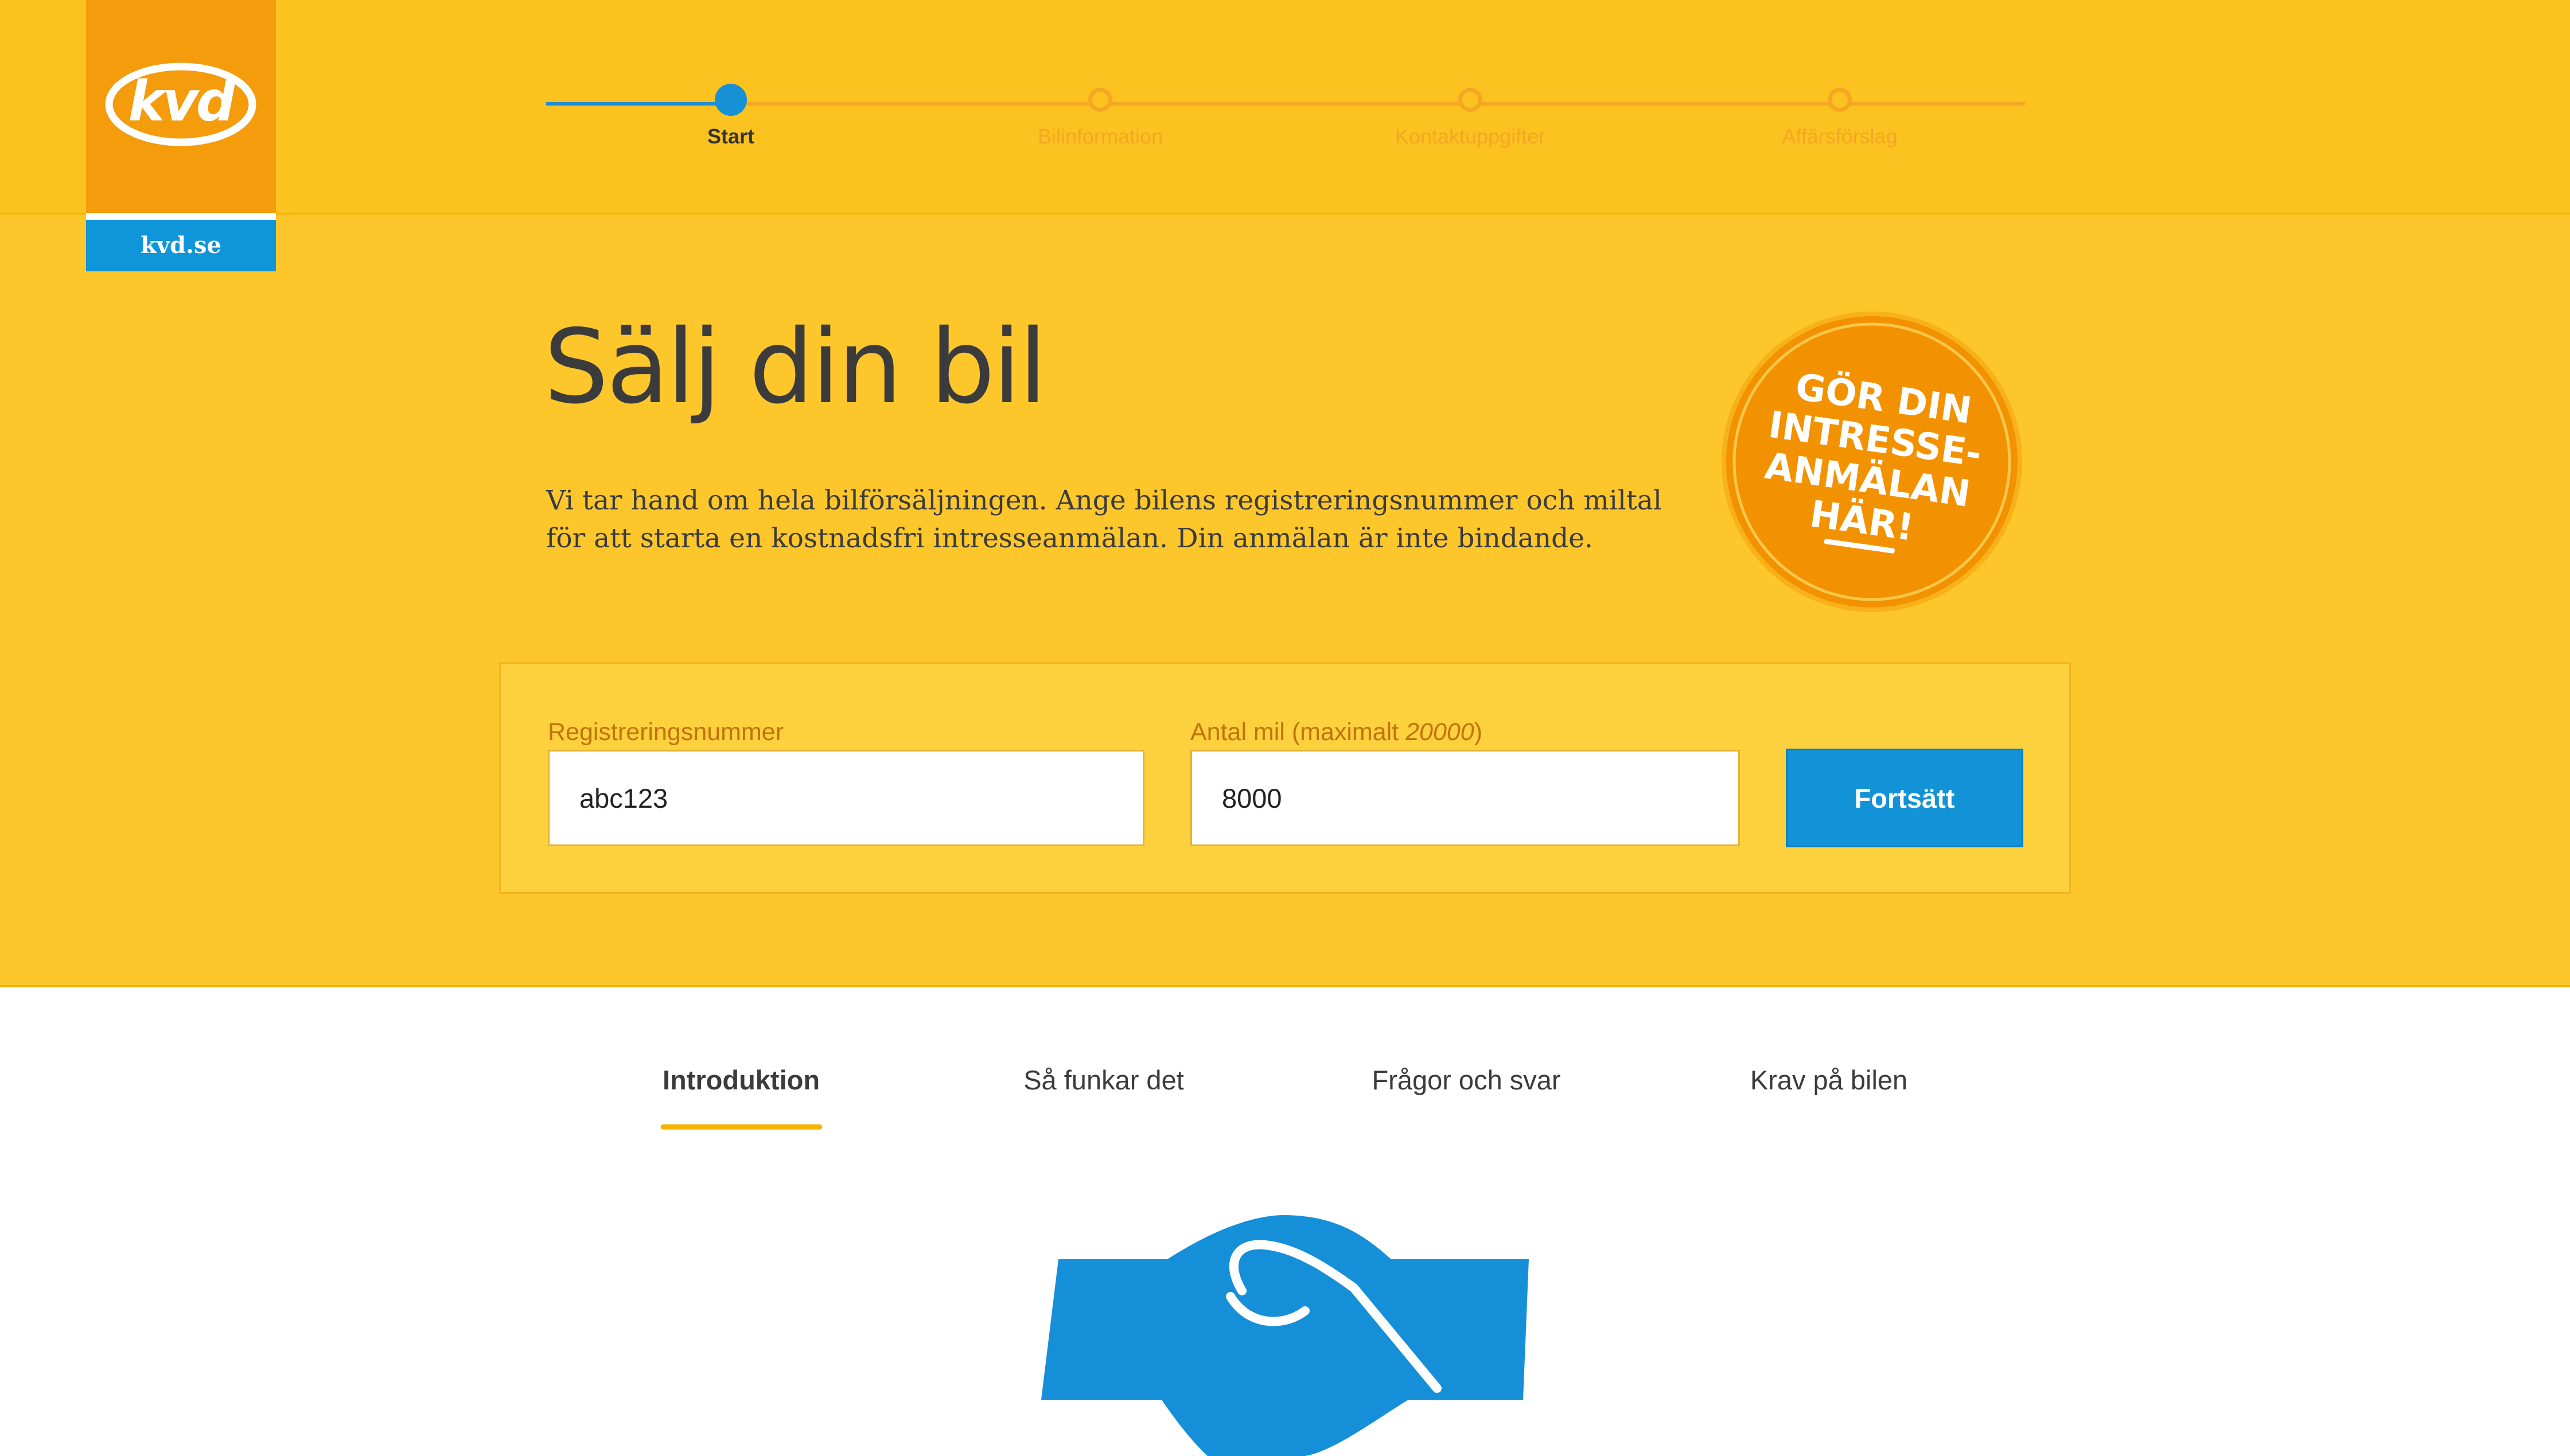  I want to click on tab-krav-pa-bilen: Krav på bilen, so click(1829, 1080).